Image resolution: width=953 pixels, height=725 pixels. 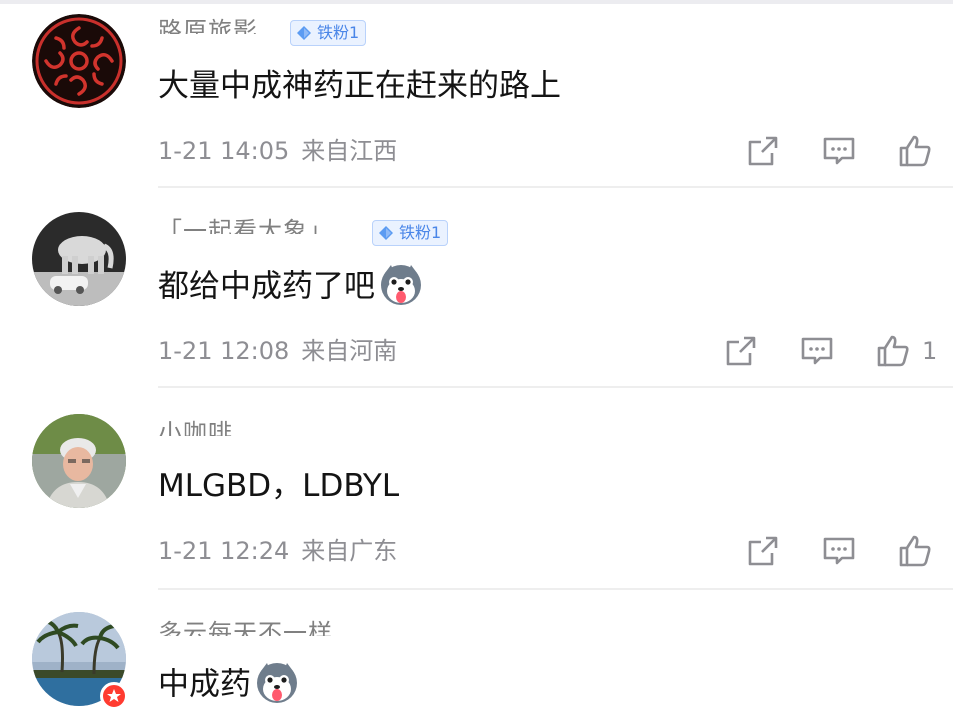 I want to click on comment-text: 都给中成药了吧, so click(x=290, y=287).